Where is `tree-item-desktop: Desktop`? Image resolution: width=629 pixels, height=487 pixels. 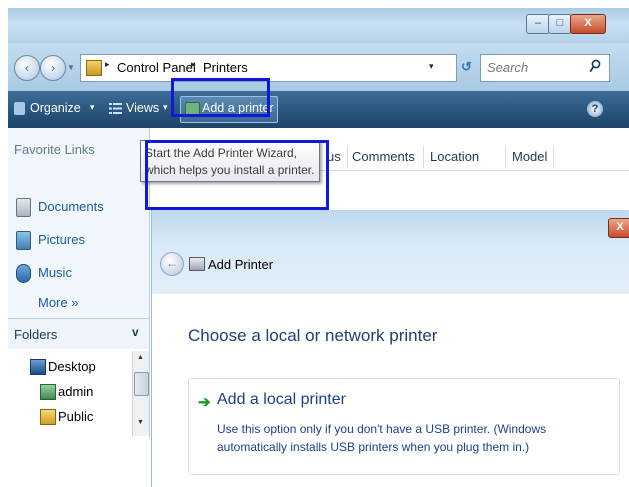
tree-item-desktop: Desktop is located at coordinates (72, 366).